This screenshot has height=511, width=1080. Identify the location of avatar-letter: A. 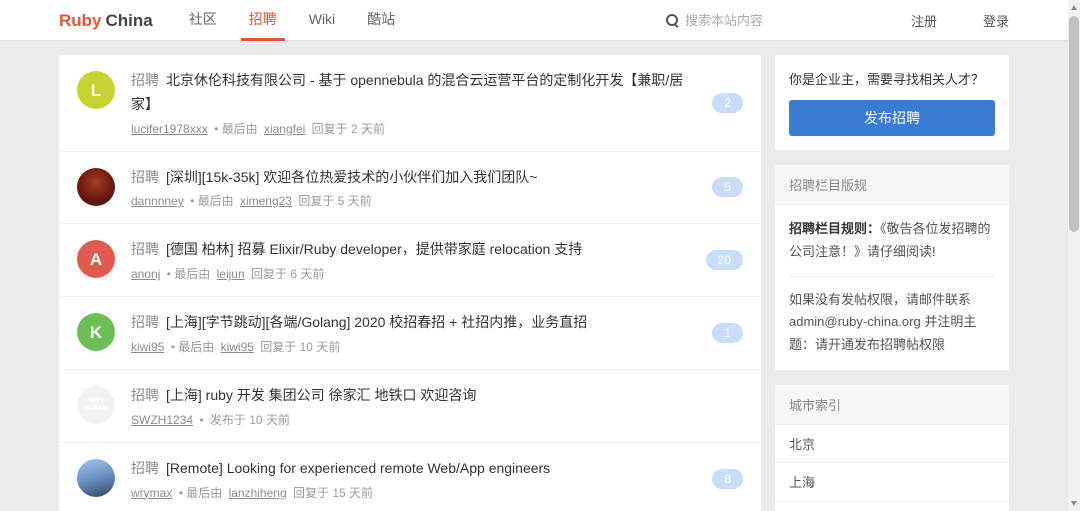
(96, 259).